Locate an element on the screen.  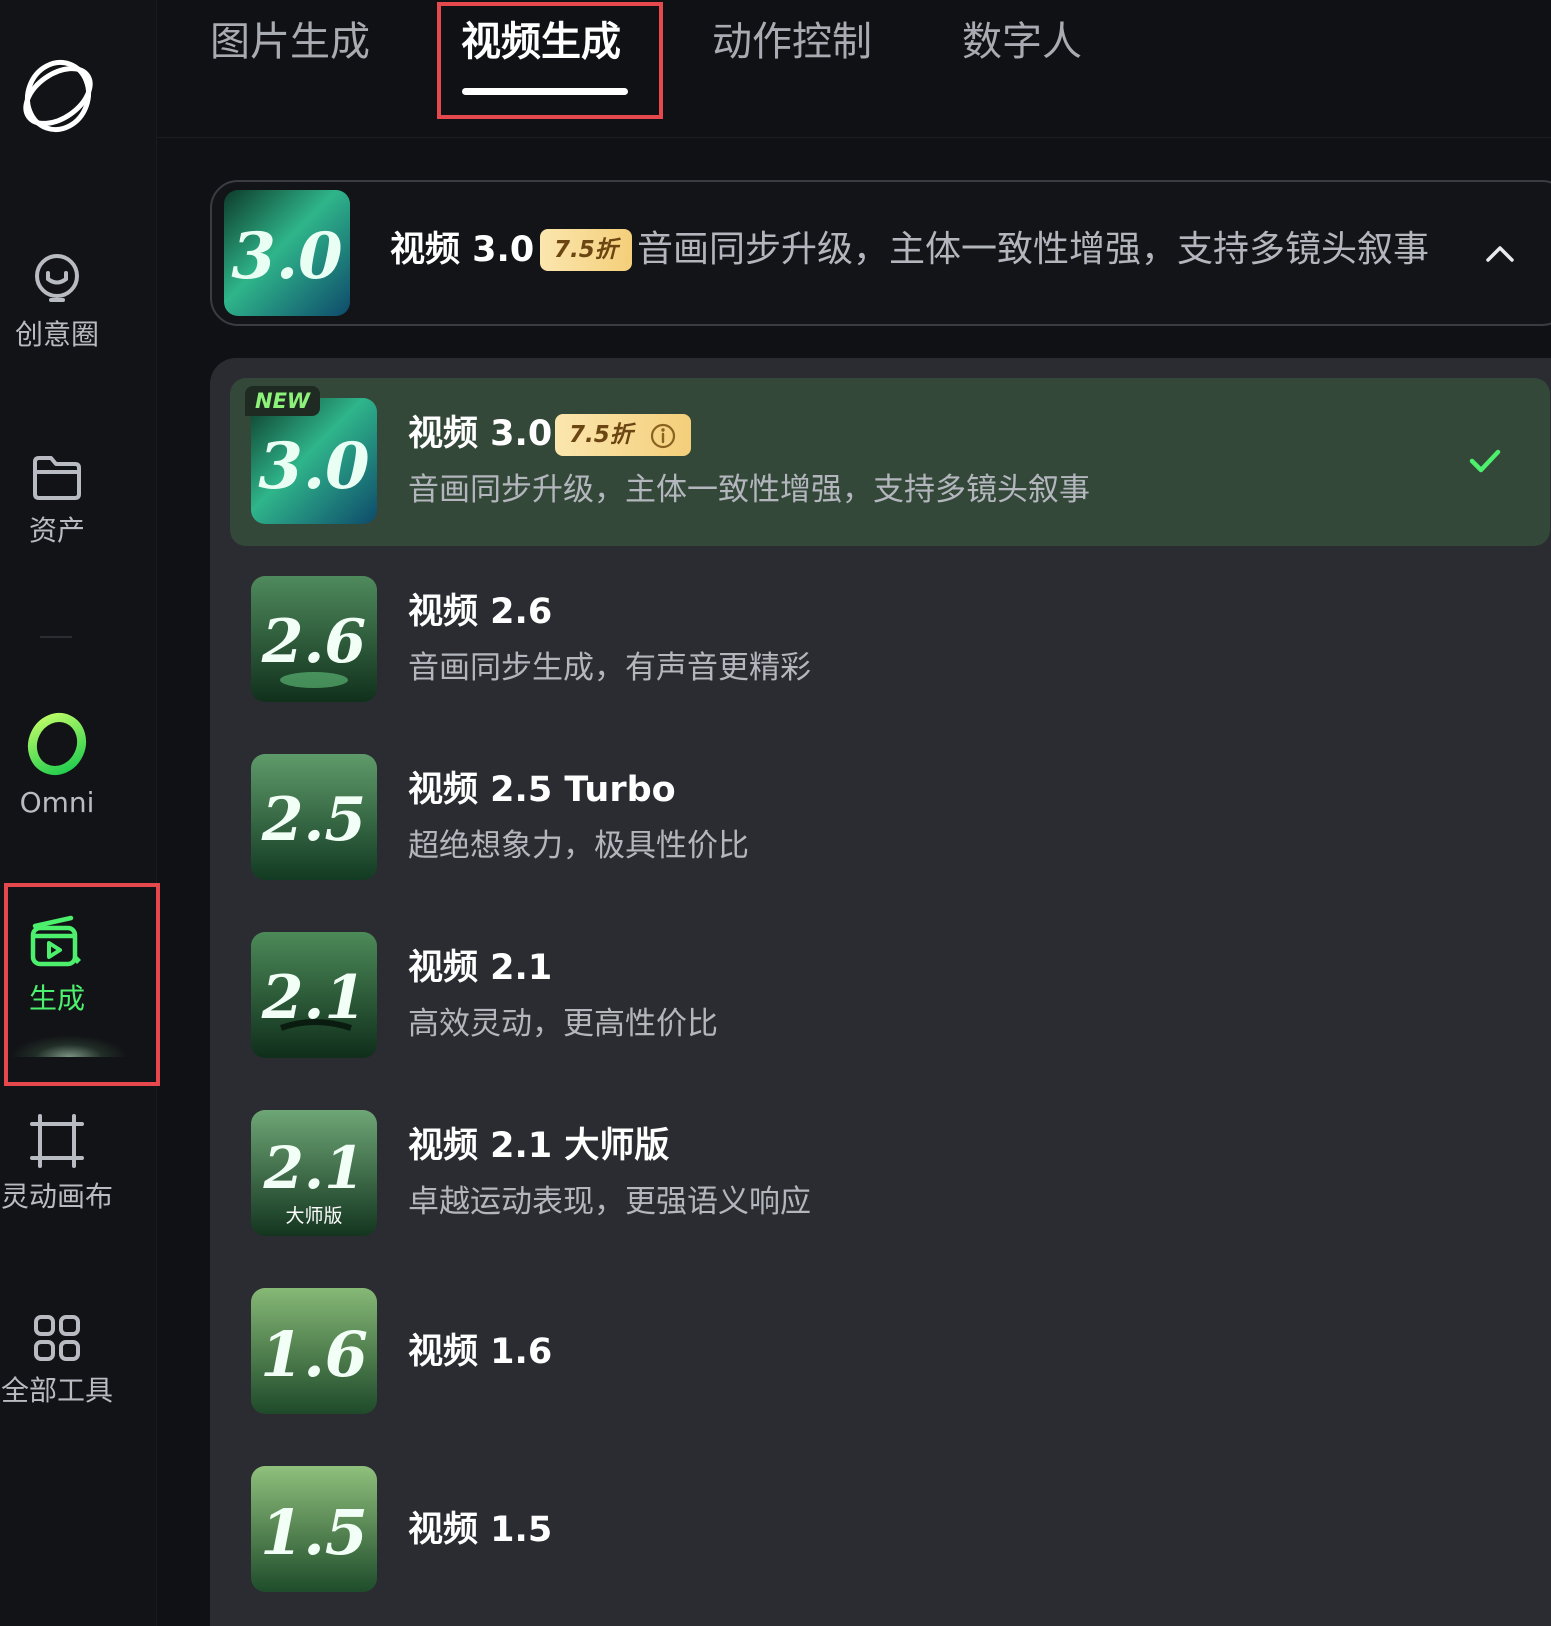
selected-model-title: 视频 3.0 is located at coordinates (462, 250).